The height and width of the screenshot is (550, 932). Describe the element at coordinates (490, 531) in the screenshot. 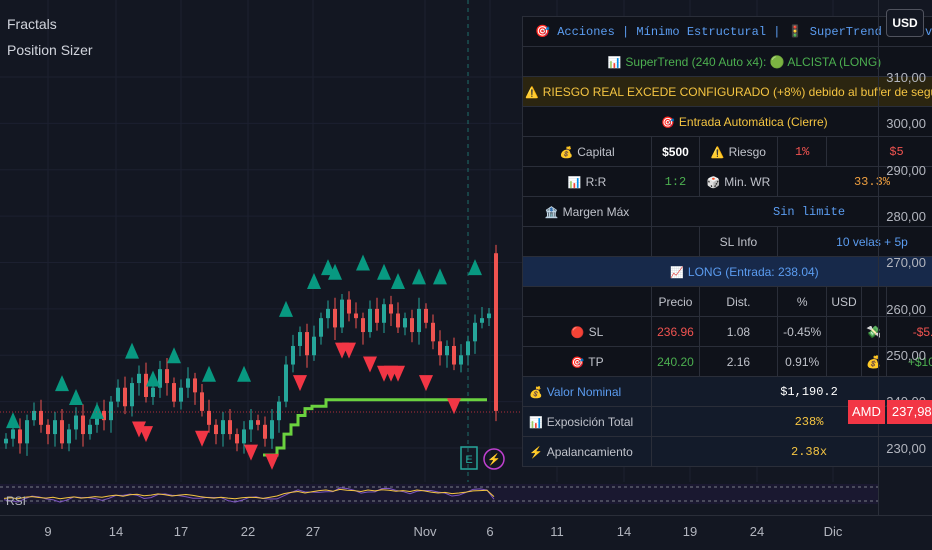

I see `time-label: 6` at that location.